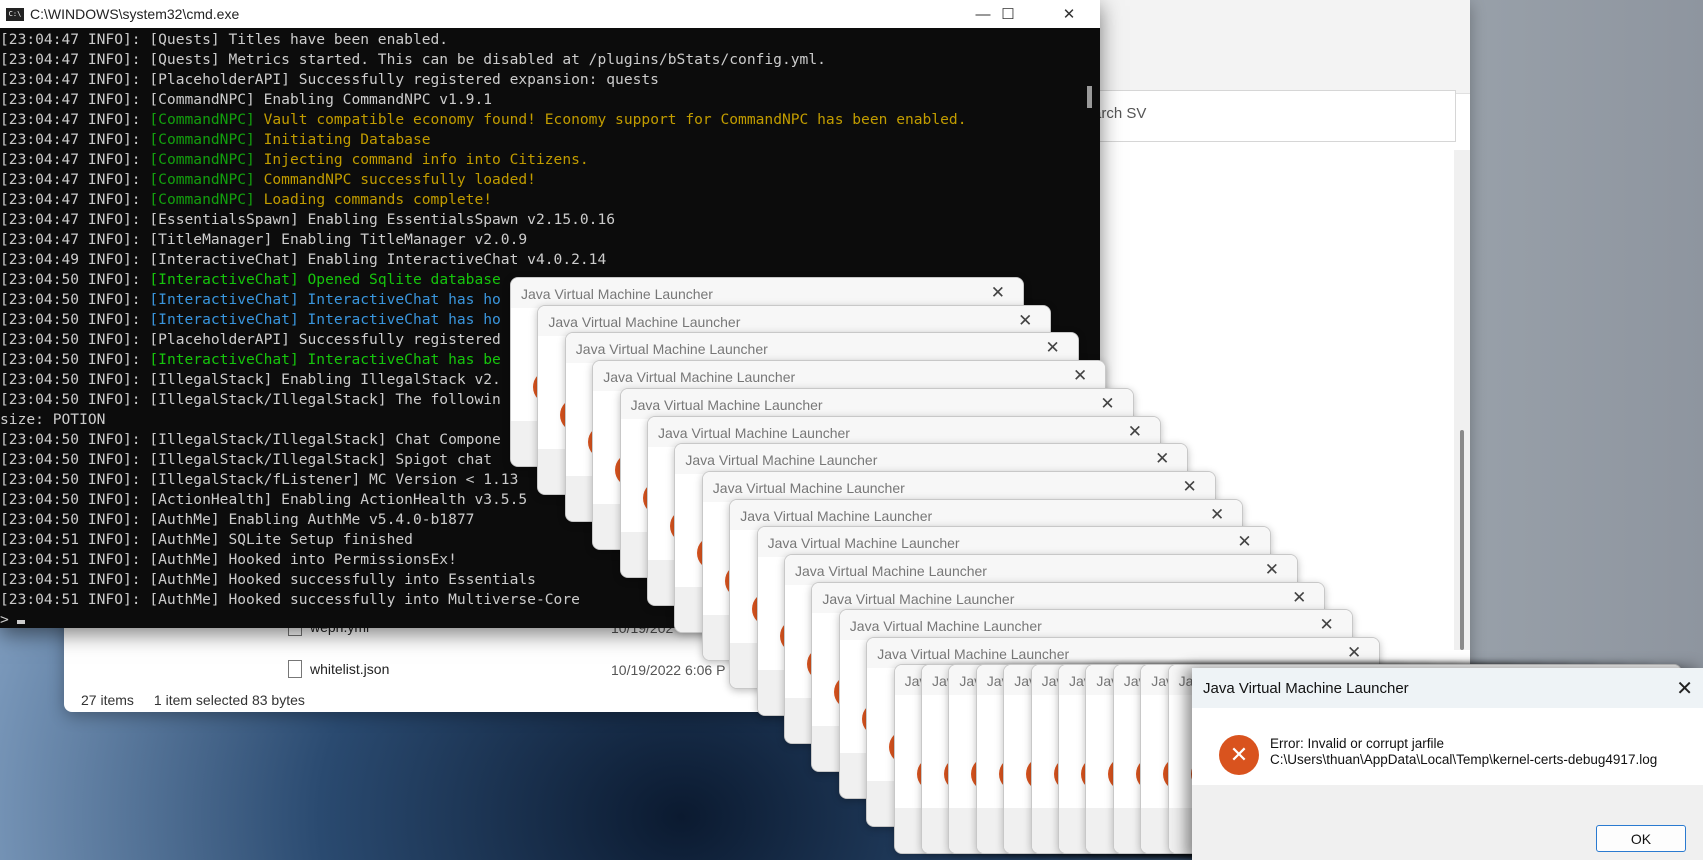  I want to click on console-text: Loading commands complete!, so click(373, 199).